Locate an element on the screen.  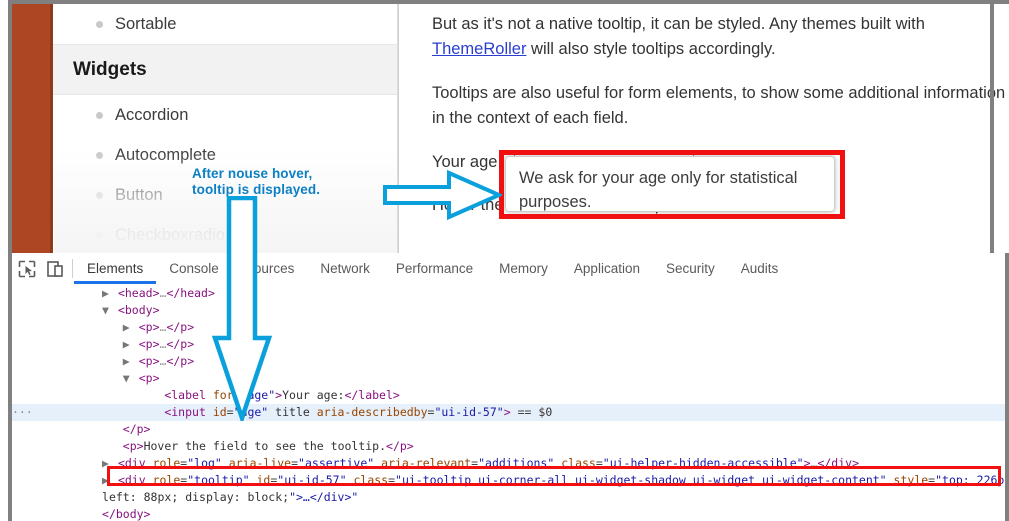
tab-performance: Performance is located at coordinates (434, 268).